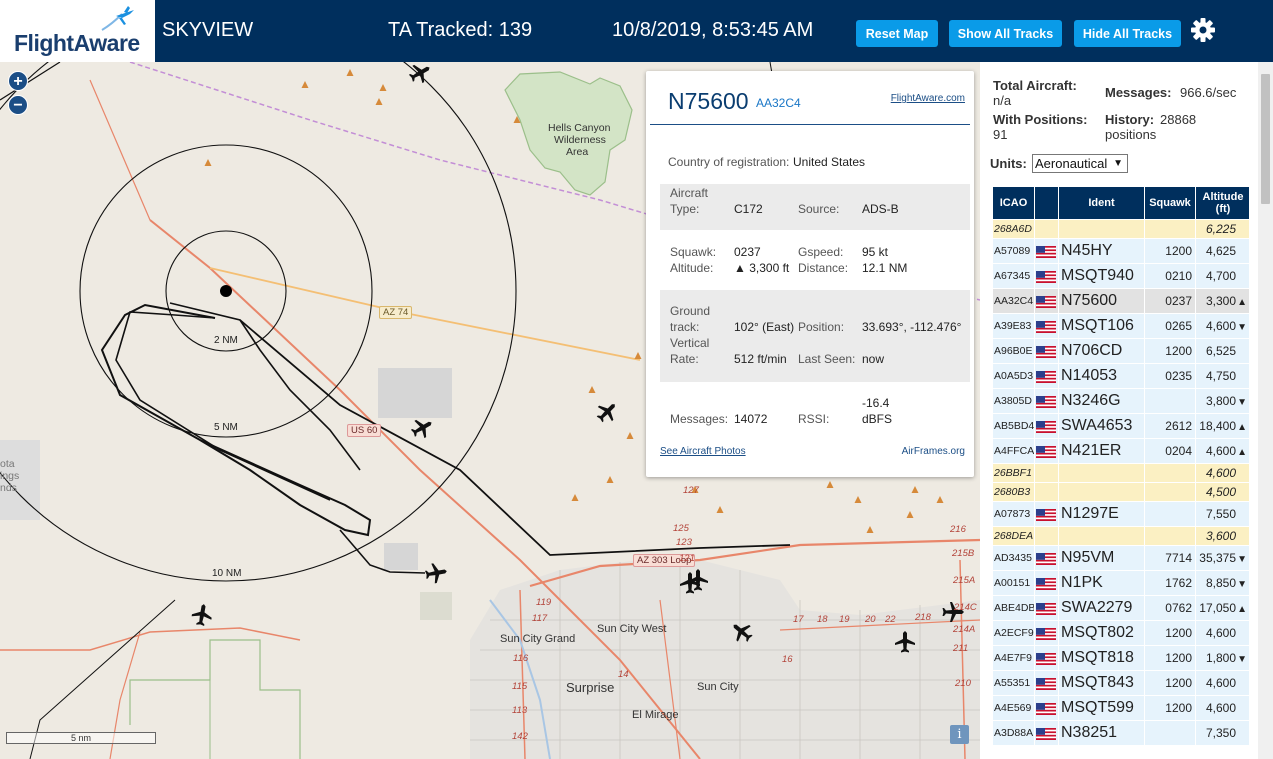 This screenshot has width=1273, height=759. Describe the element at coordinates (1013, 326) in the screenshot. I see `cell-icao: A39E83` at that location.